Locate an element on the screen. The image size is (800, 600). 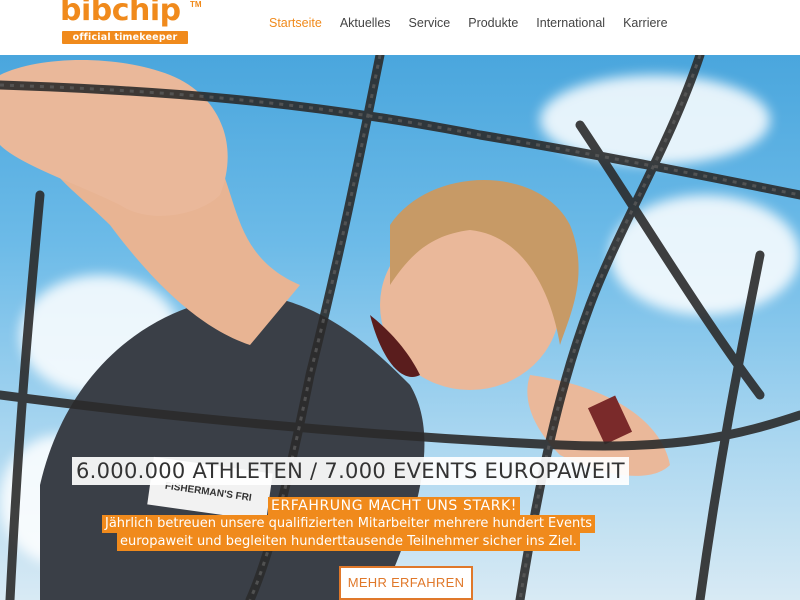
nav-item-aktuelles: Aktuelles is located at coordinates (365, 23).